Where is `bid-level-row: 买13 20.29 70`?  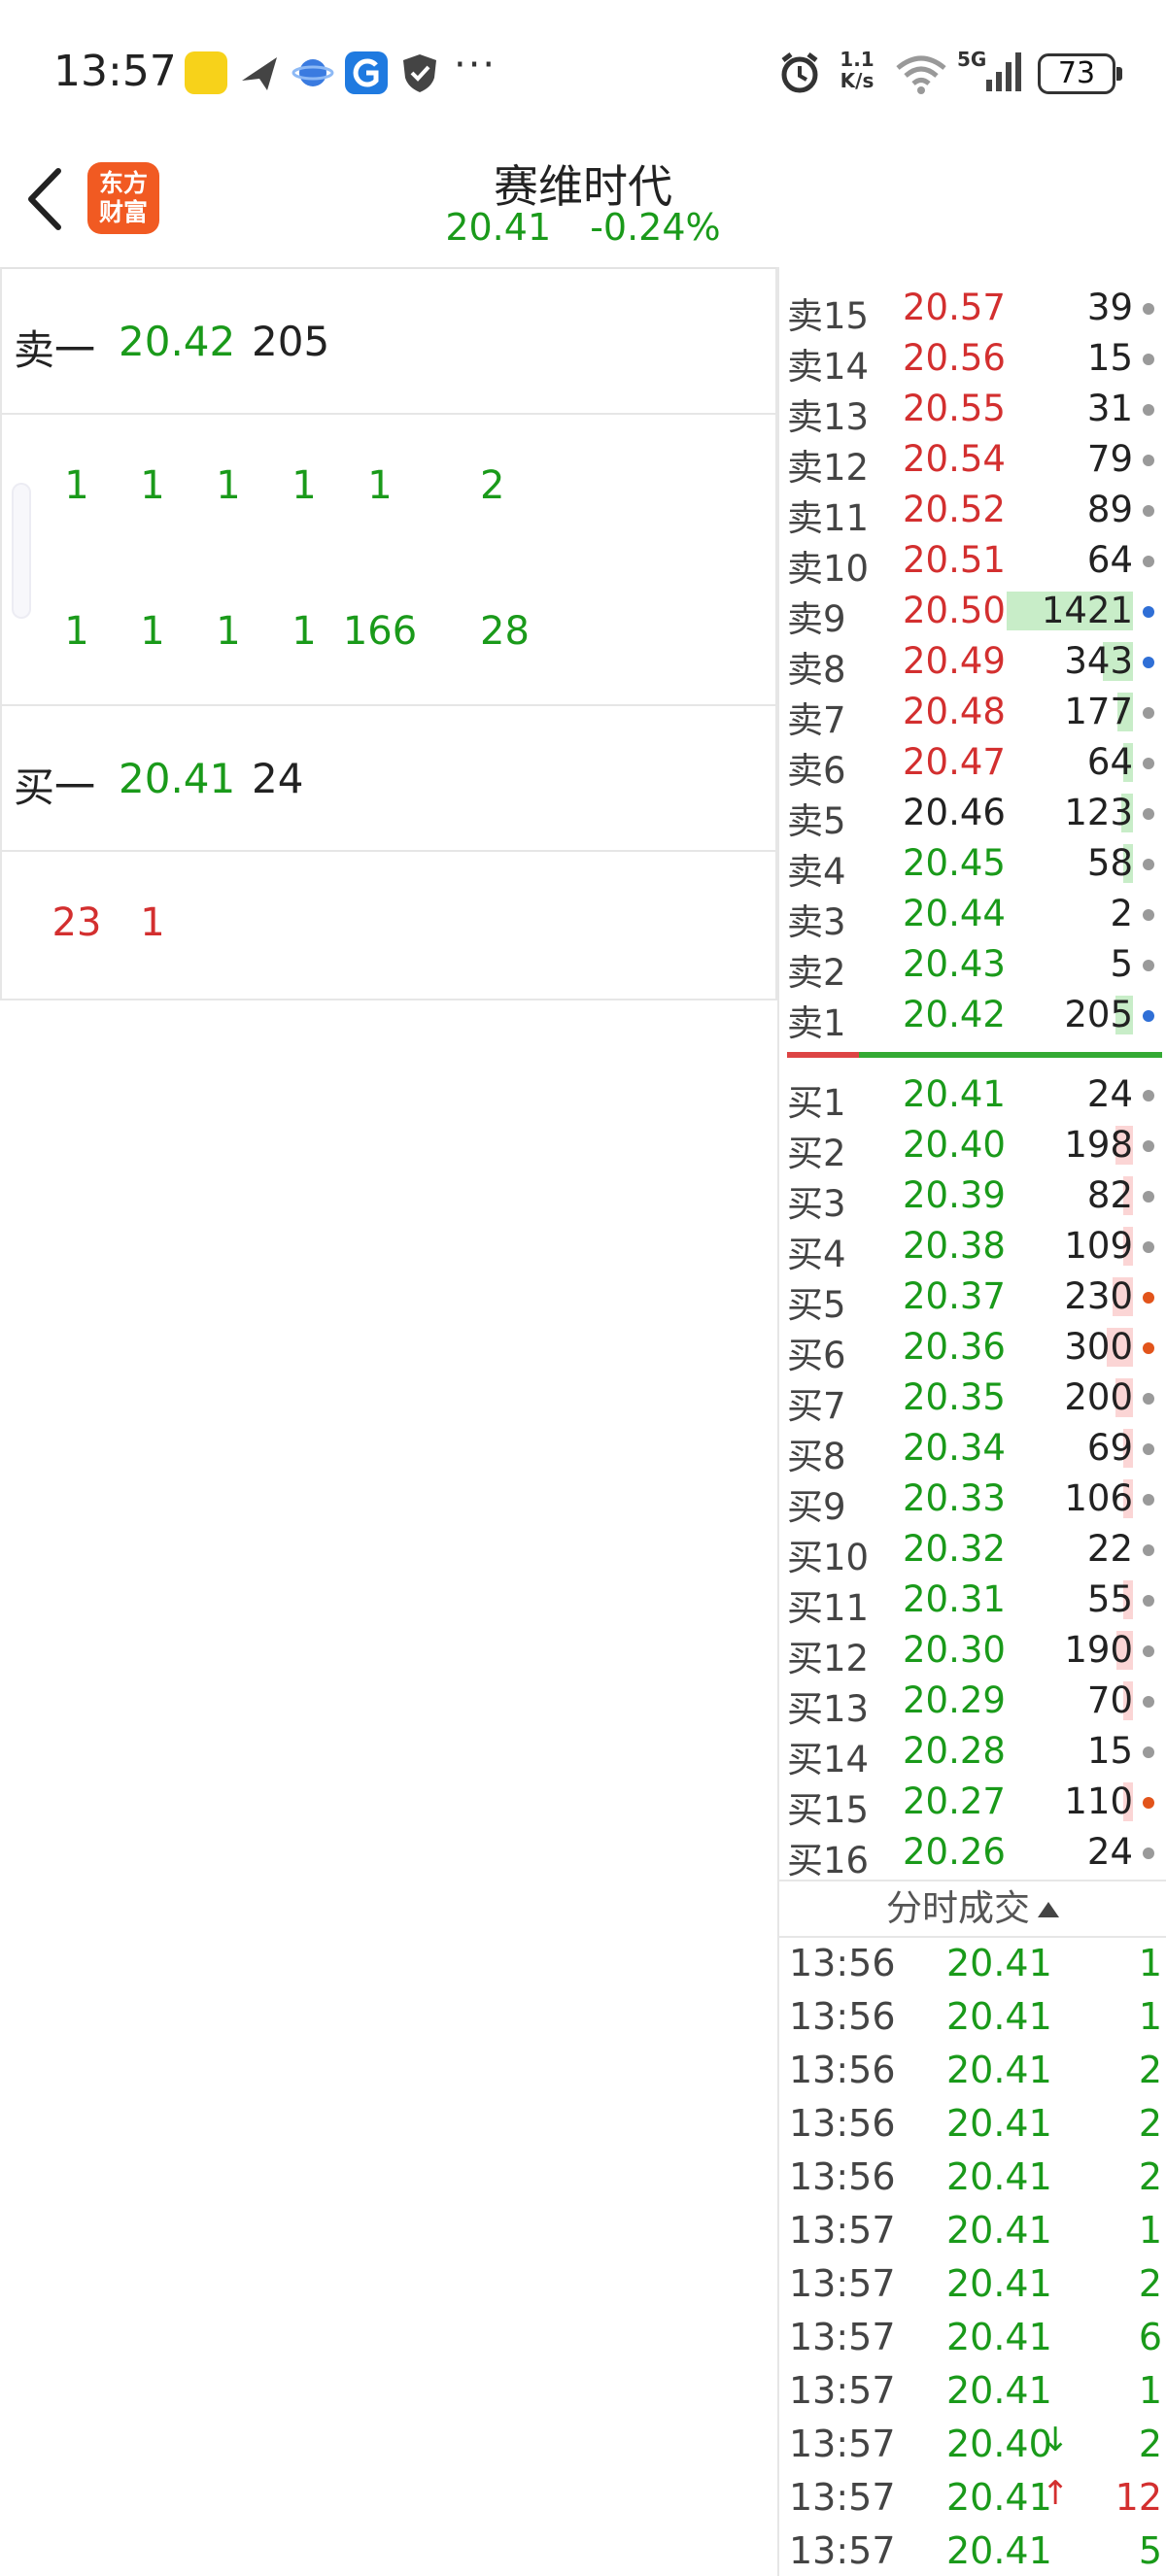 bid-level-row: 买13 20.29 70 is located at coordinates (972, 1703).